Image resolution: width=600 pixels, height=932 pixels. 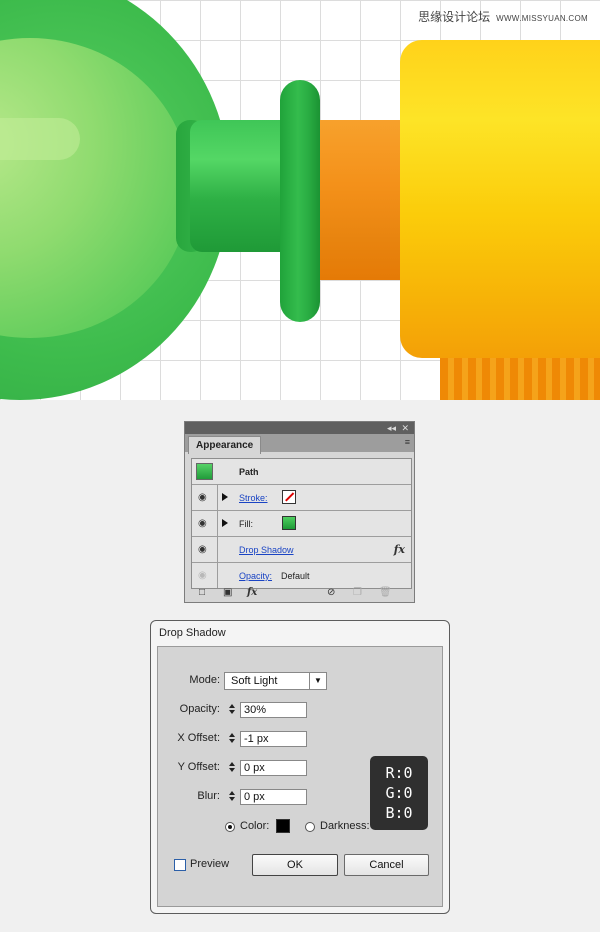 I want to click on y-offset-input: 0 px, so click(x=273, y=768).